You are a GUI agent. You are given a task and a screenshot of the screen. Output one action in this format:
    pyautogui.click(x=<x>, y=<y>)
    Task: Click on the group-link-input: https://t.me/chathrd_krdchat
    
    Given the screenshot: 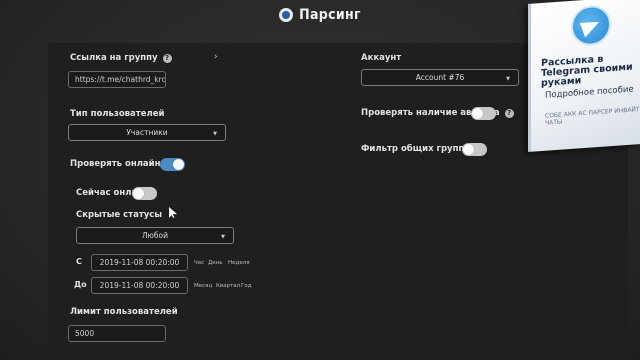 What is the action you would take?
    pyautogui.click(x=117, y=79)
    